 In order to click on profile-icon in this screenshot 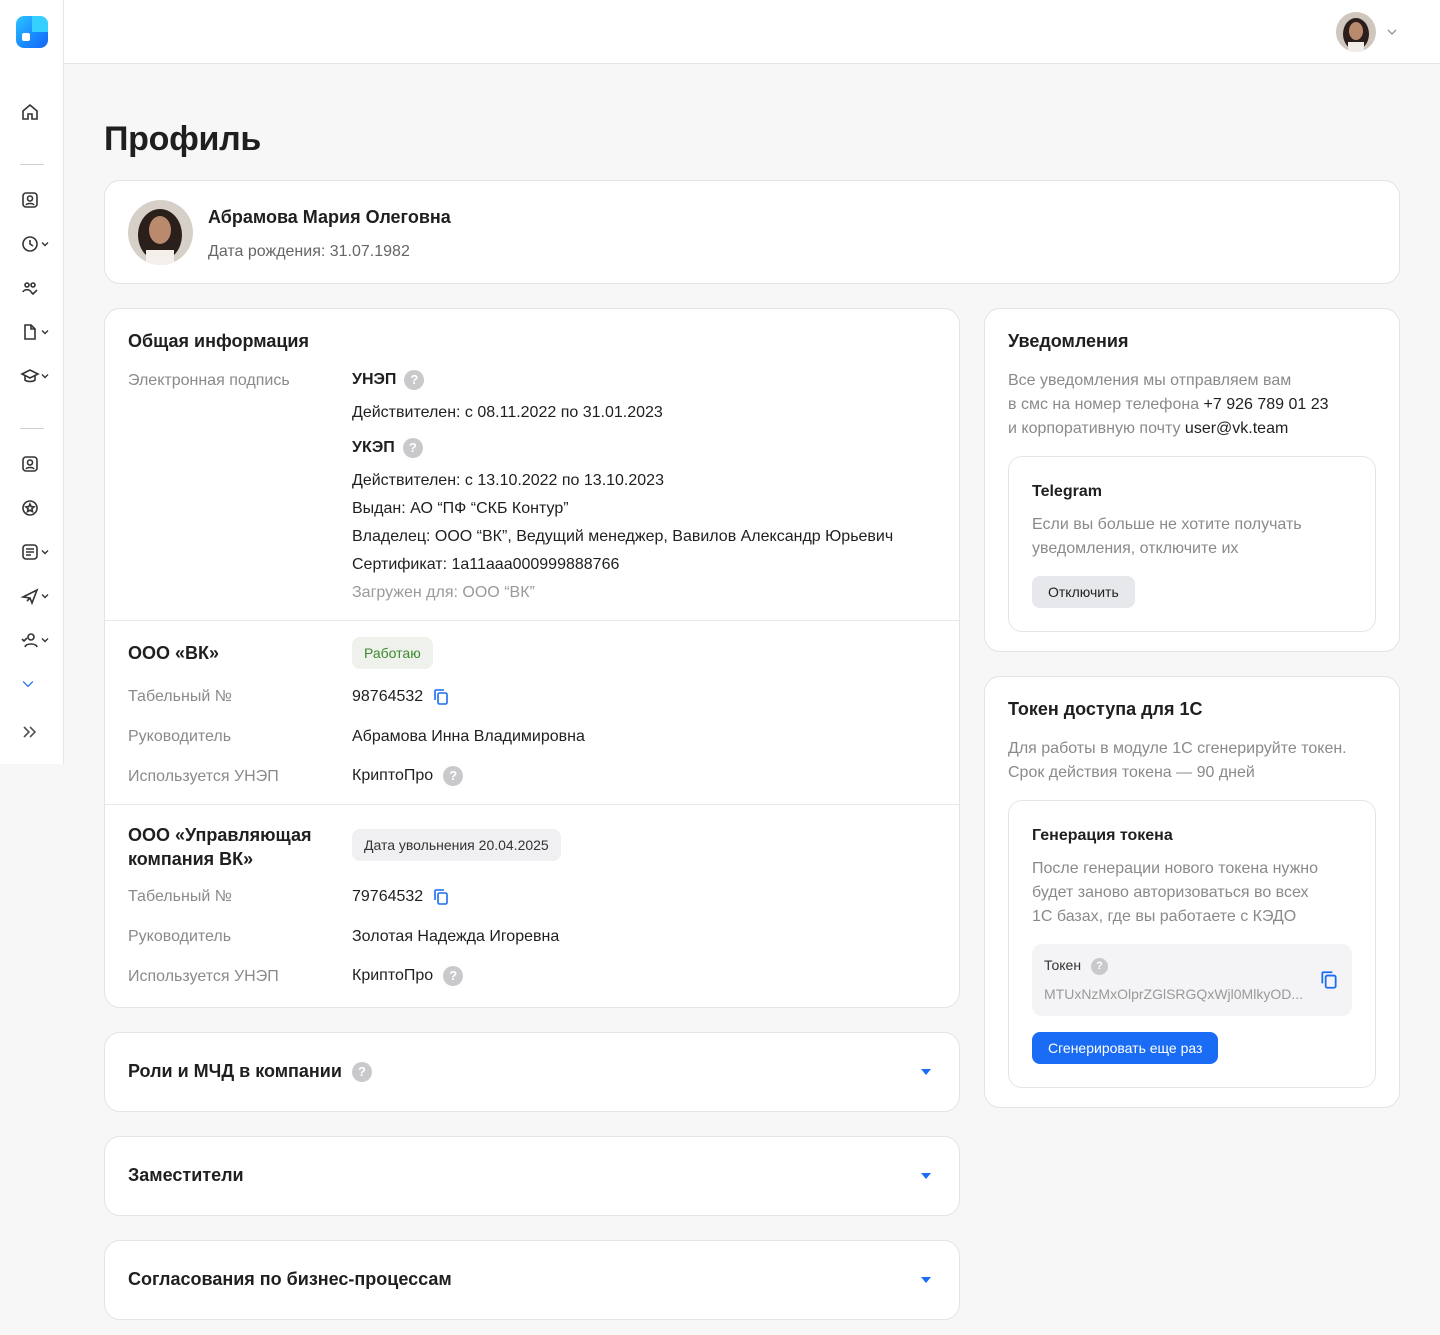, I will do `click(36, 464)`.